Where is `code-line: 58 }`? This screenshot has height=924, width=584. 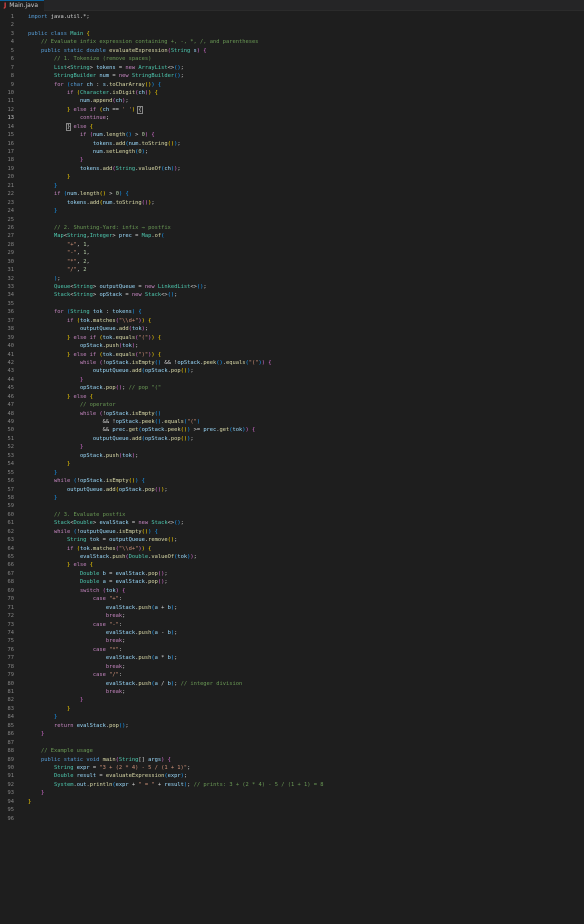
code-line: 58 } is located at coordinates (292, 498).